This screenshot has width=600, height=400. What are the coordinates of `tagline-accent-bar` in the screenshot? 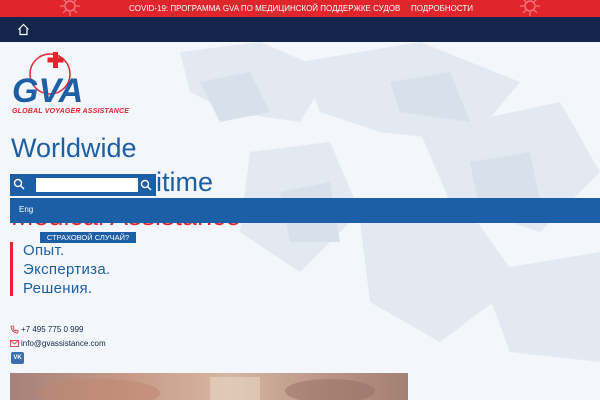 It's located at (11, 269).